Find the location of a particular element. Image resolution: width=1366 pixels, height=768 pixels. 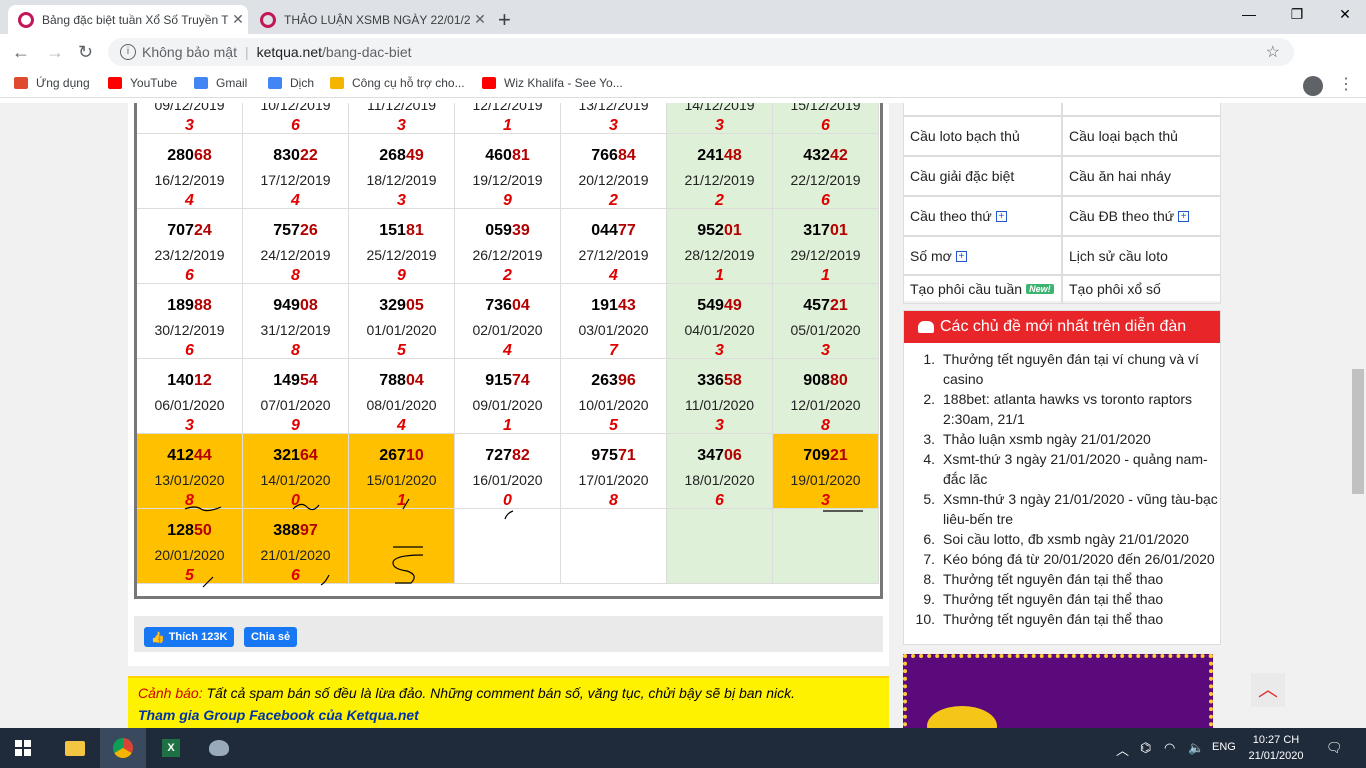

prize-cell: 24148 21/12/2019 2 is located at coordinates (720, 171).